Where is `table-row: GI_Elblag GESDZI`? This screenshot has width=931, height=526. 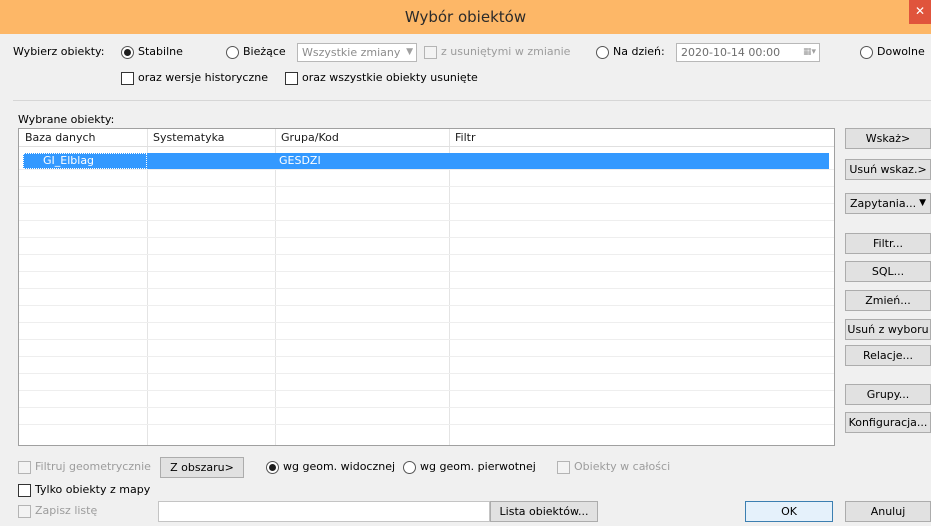
table-row: GI_Elblag GESDZI is located at coordinates (426, 161).